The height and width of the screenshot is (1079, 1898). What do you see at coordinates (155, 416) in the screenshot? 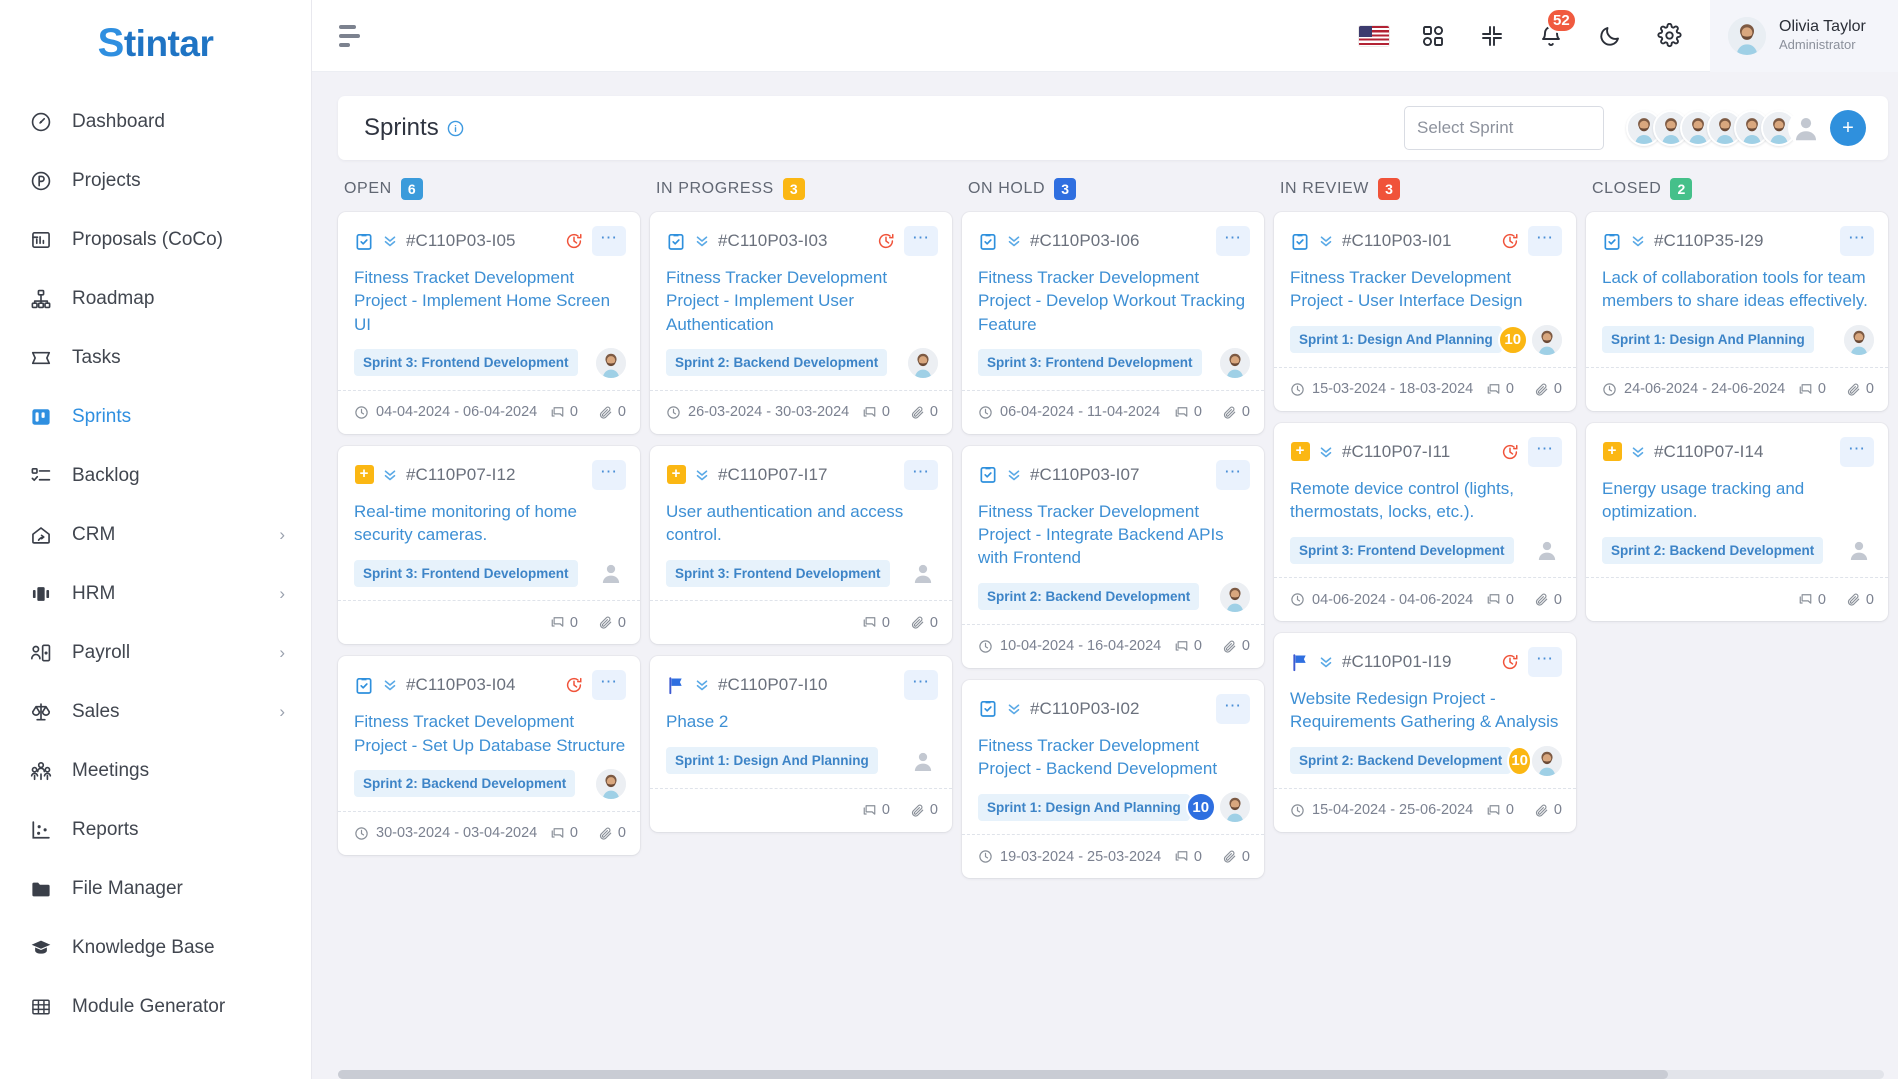
I see `sidebar-item-sprints: Sprints` at bounding box center [155, 416].